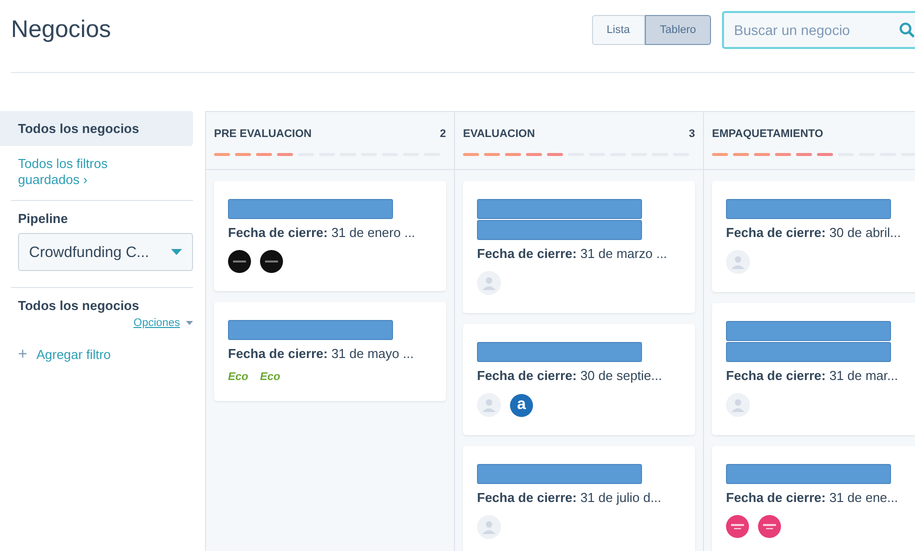 This screenshot has height=551, width=915. What do you see at coordinates (443, 134) in the screenshot?
I see `deal-count: 2` at bounding box center [443, 134].